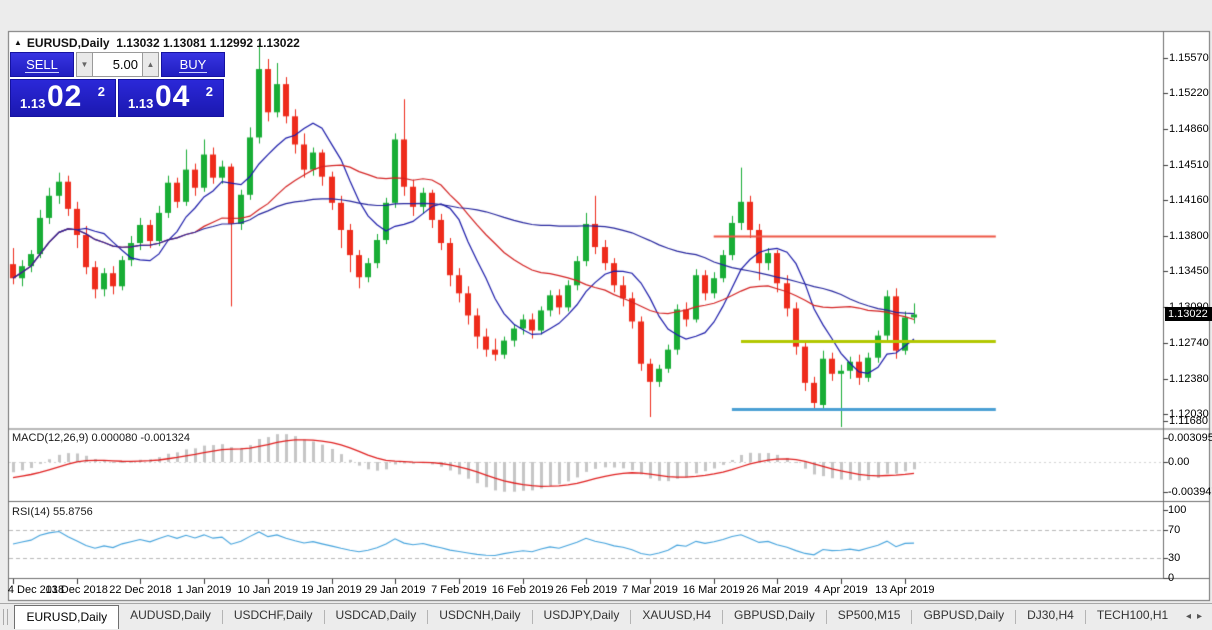 This screenshot has height=630, width=1212. Describe the element at coordinates (52, 512) in the screenshot. I see `rsi-label: RSI(14) 55.8756` at that location.